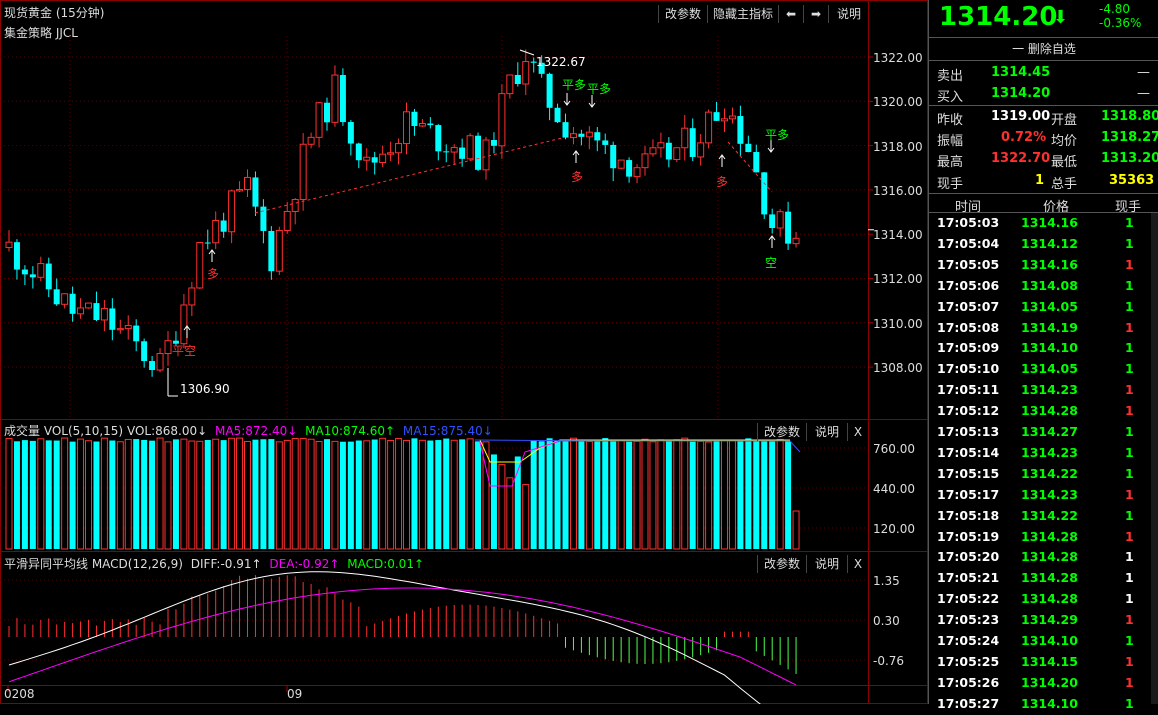  What do you see at coordinates (950, 97) in the screenshot?
I see `buy-label: 买入` at bounding box center [950, 97].